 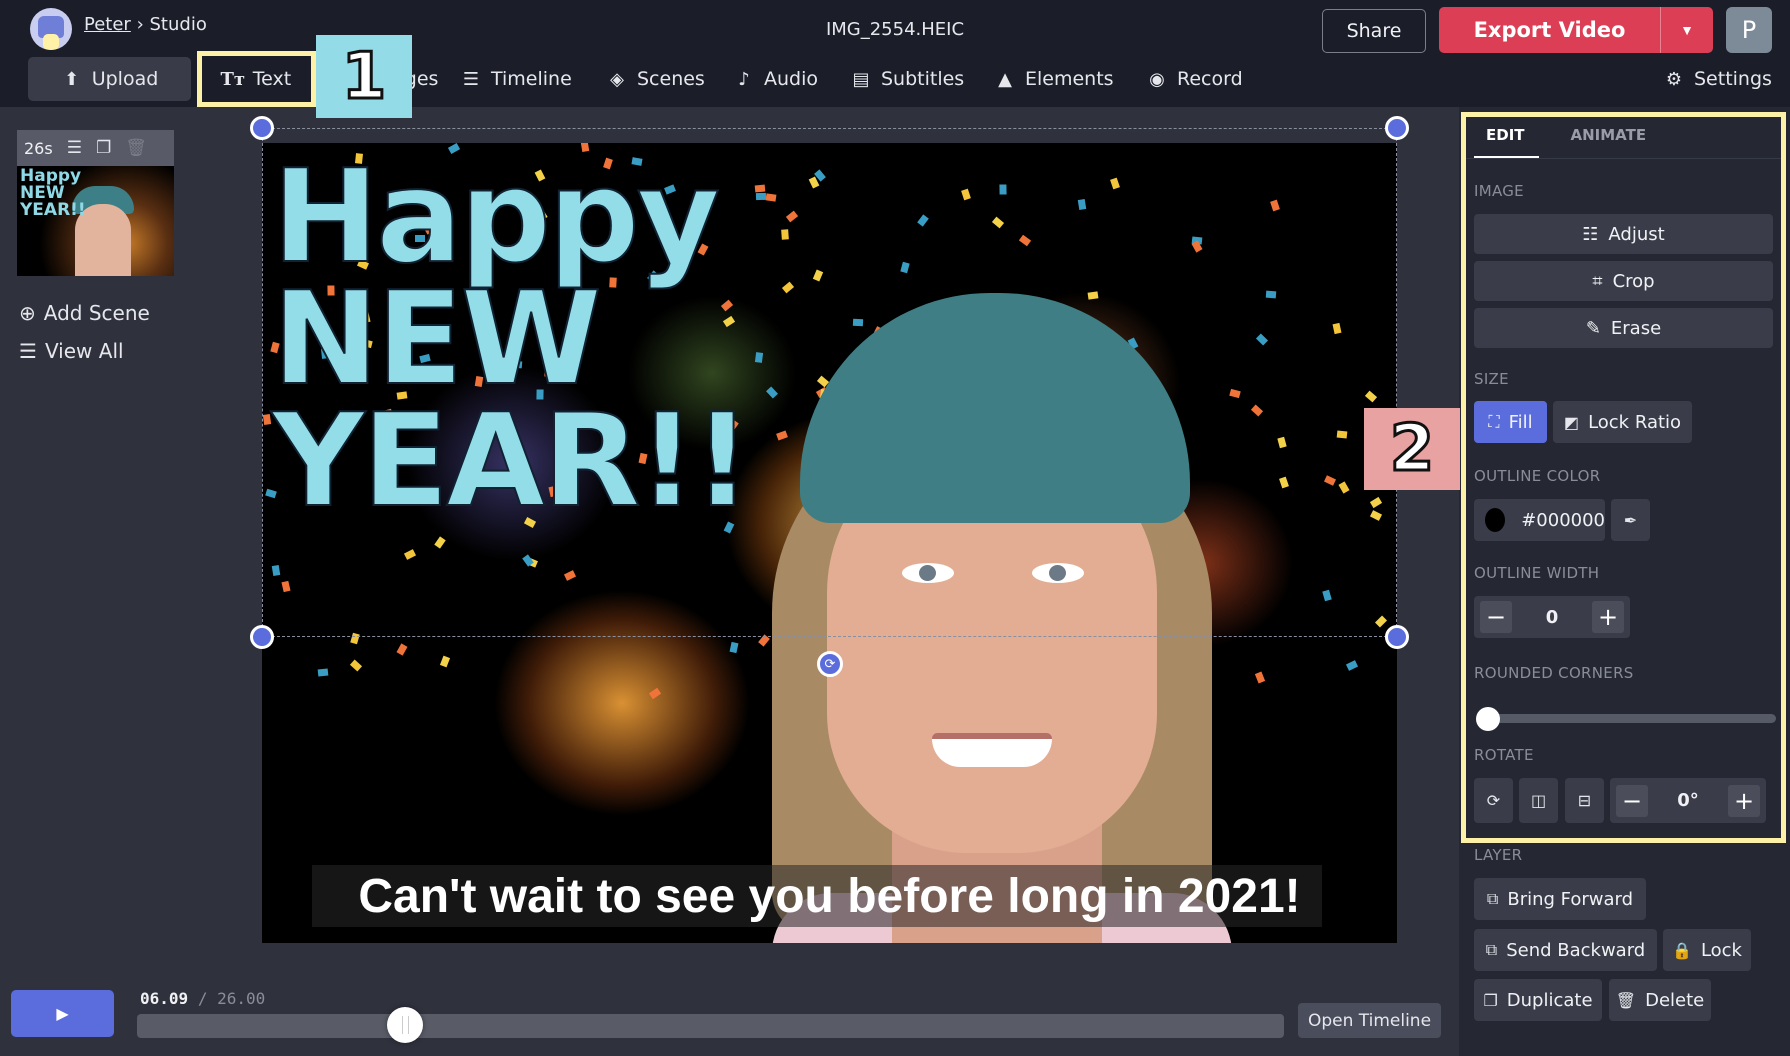 I want to click on resize-handle-top-right, so click(x=1397, y=128).